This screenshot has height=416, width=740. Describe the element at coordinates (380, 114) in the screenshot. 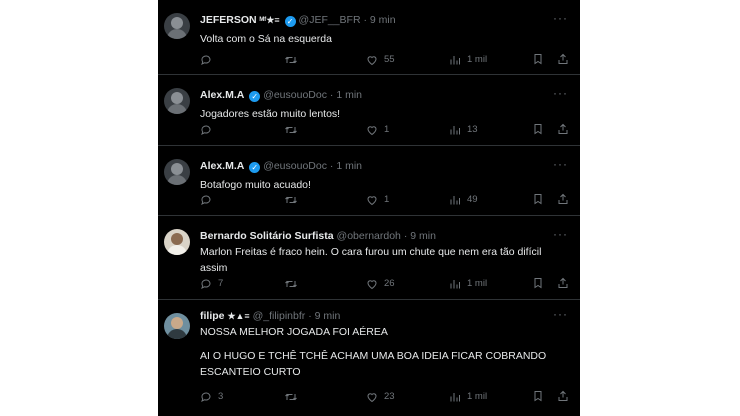

I see `tweet-text: Jogadores estão muito lentos!` at that location.